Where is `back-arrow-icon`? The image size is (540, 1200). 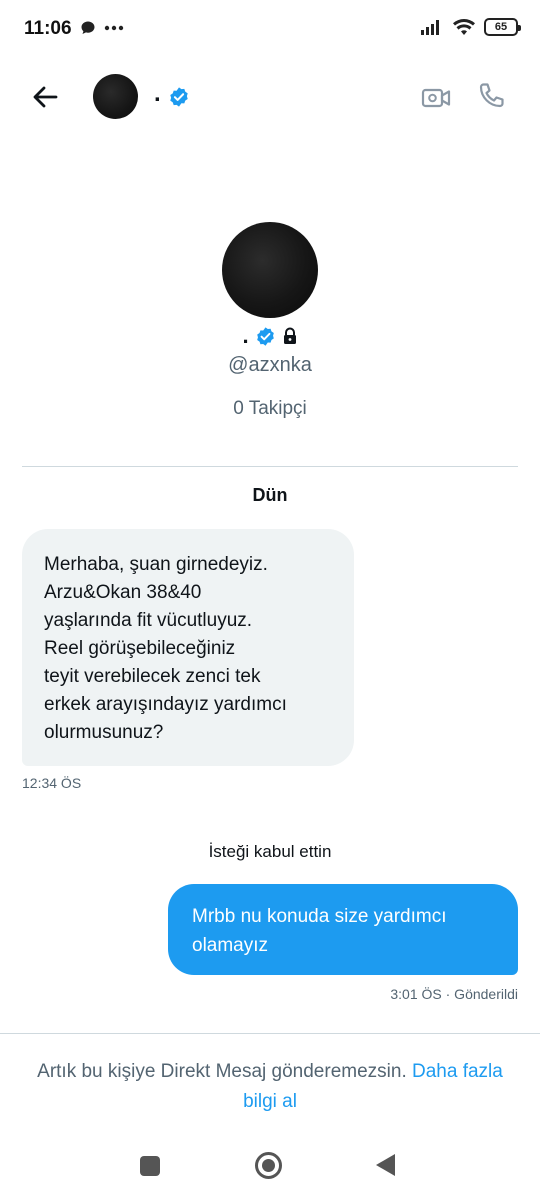
back-arrow-icon is located at coordinates (45, 97).